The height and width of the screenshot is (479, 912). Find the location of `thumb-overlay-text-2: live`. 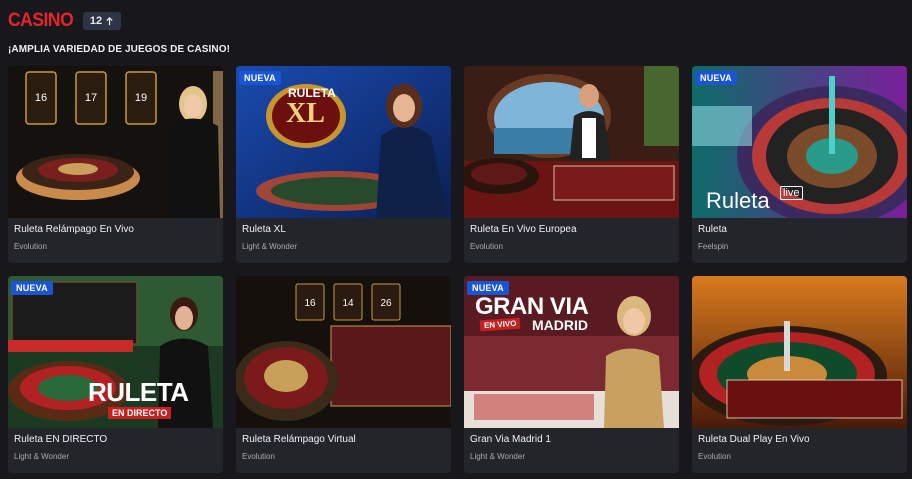

thumb-overlay-text-2: live is located at coordinates (791, 193).